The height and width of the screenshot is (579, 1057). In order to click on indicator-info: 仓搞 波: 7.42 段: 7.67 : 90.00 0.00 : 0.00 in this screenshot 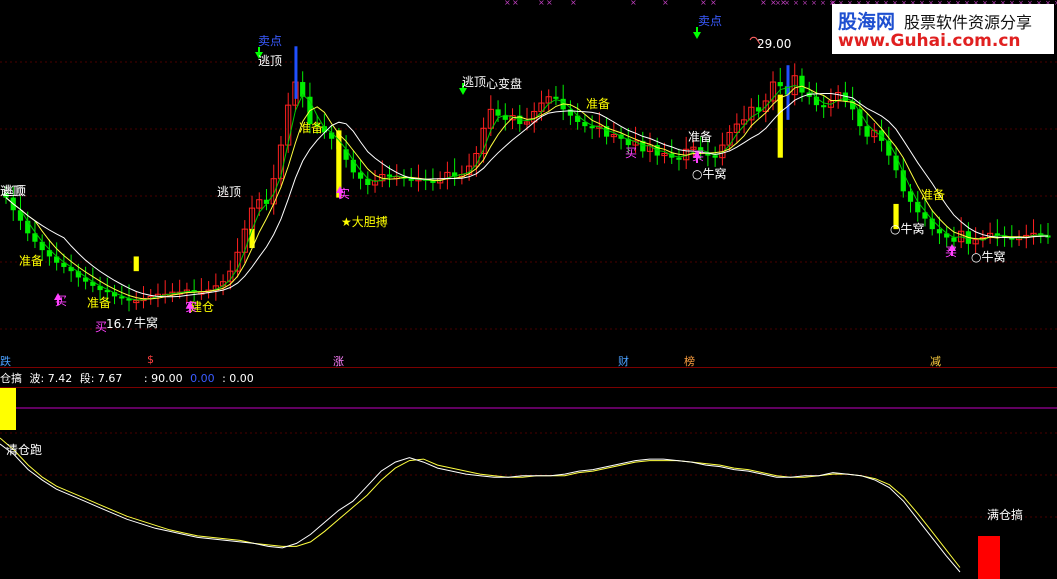, I will do `click(129, 378)`.